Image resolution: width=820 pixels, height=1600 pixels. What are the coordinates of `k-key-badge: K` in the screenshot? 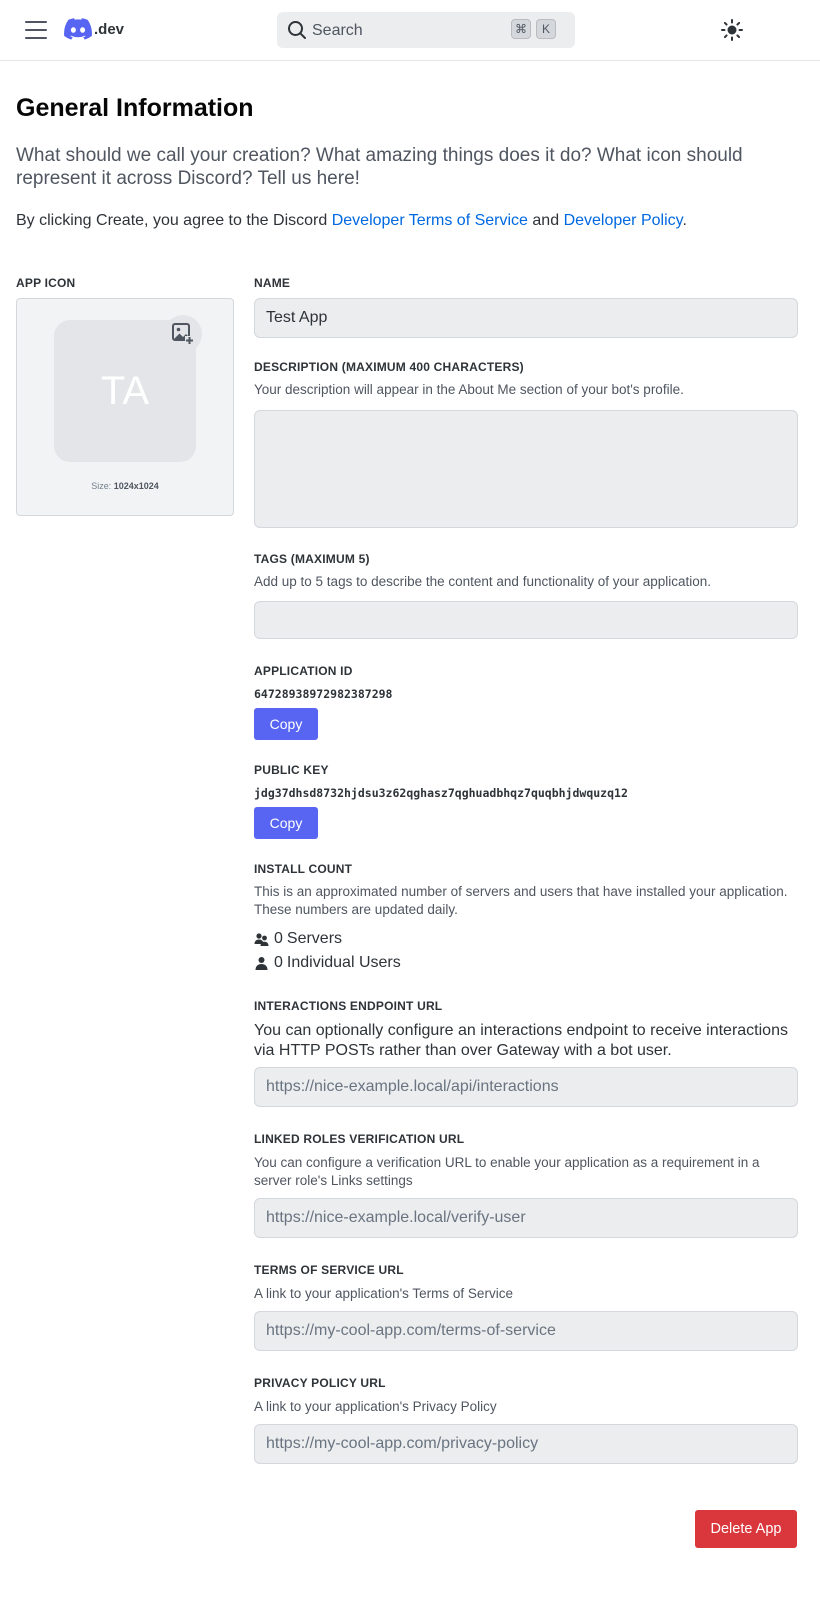 It's located at (546, 29).